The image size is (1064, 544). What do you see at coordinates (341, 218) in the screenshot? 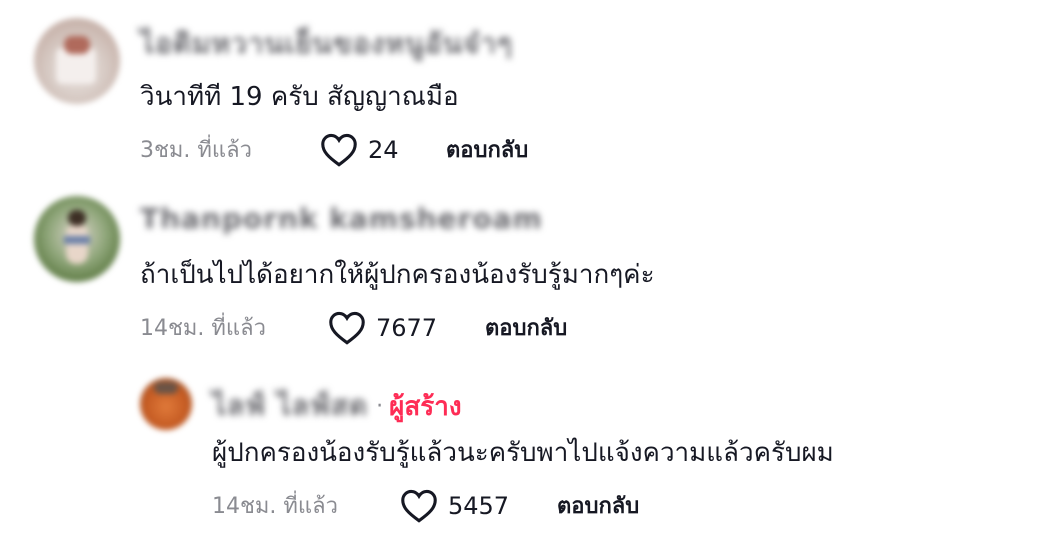
I see `username: Thanpornk kamsheroam` at bounding box center [341, 218].